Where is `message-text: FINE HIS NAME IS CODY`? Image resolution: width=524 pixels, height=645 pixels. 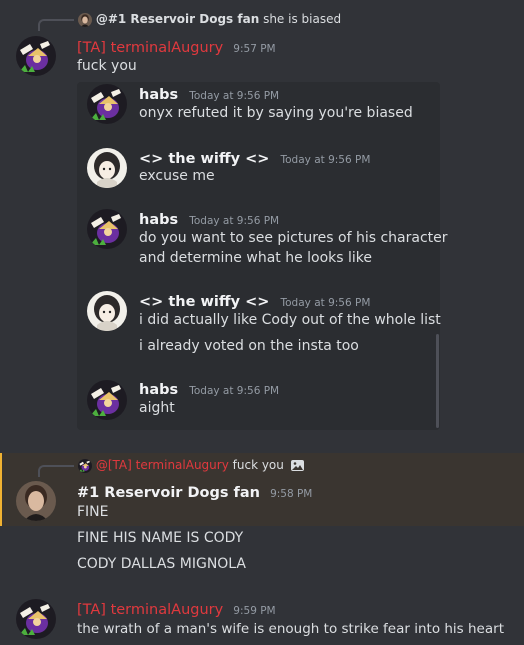
message-text: FINE HIS NAME IS CODY is located at coordinates (160, 538).